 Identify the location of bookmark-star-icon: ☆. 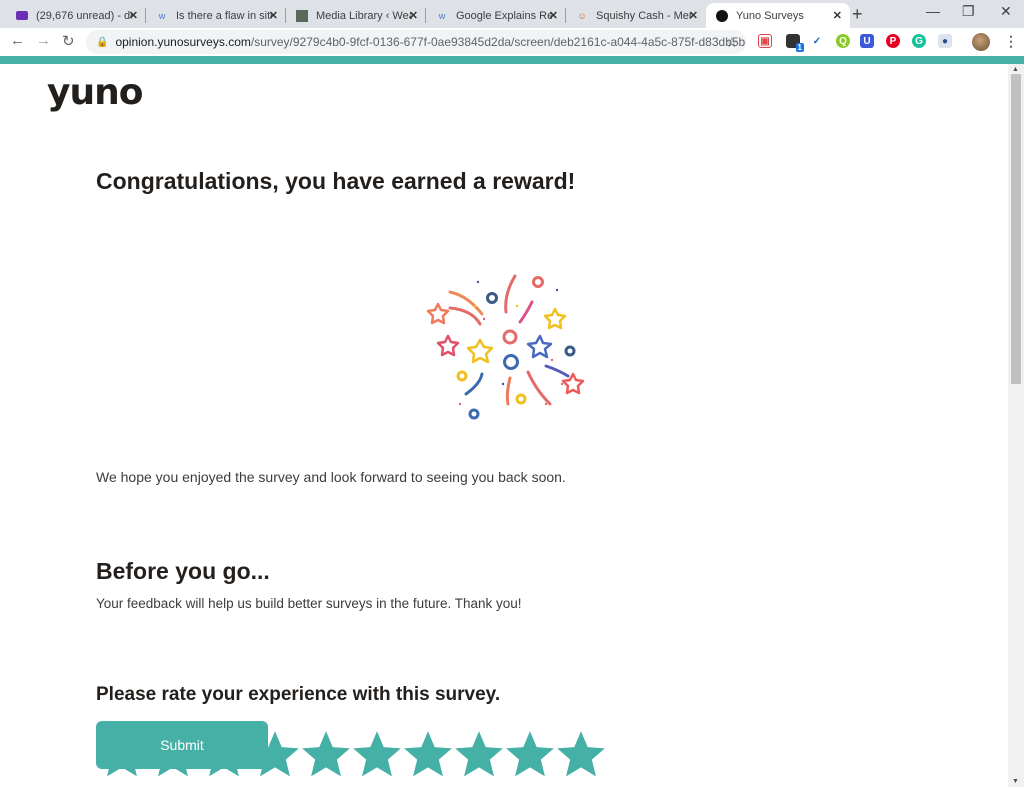
(731, 42).